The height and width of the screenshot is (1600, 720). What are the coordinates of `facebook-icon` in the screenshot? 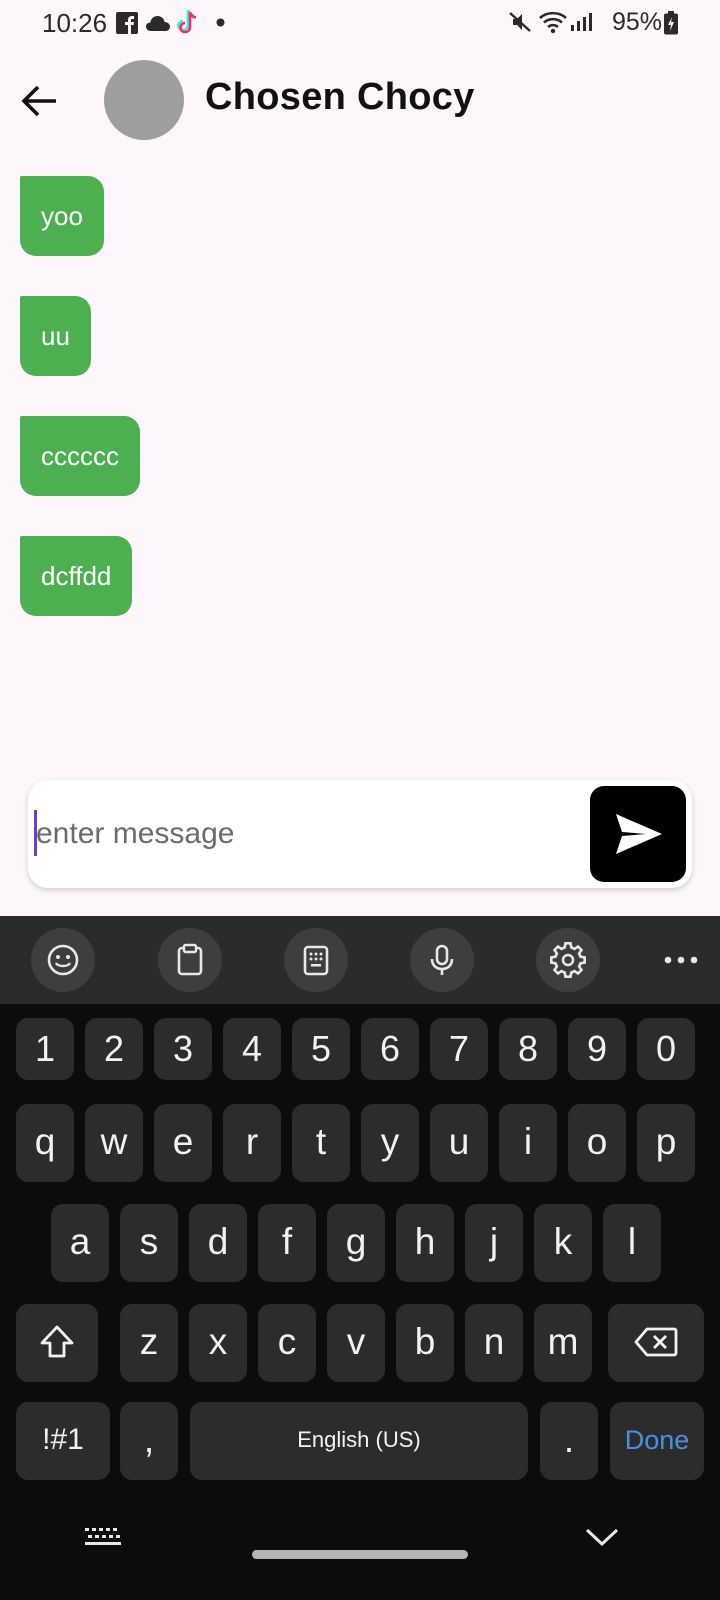 It's located at (127, 23).